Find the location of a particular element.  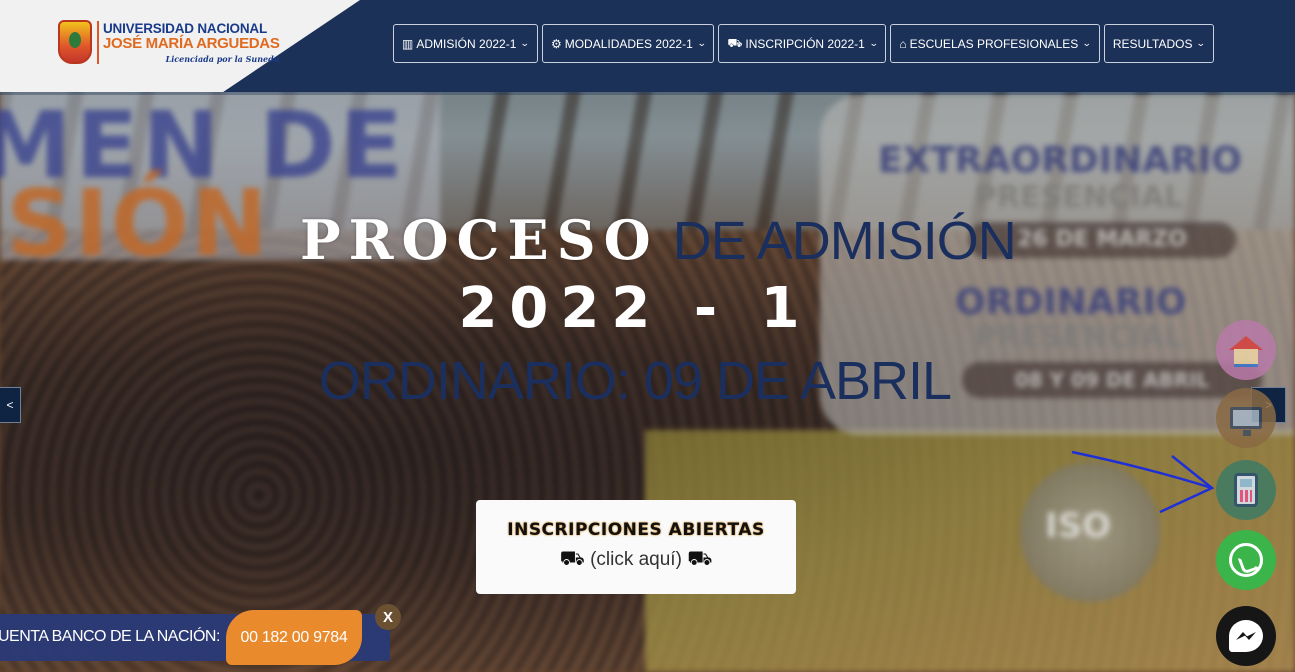

whatsapp-button is located at coordinates (1246, 560).